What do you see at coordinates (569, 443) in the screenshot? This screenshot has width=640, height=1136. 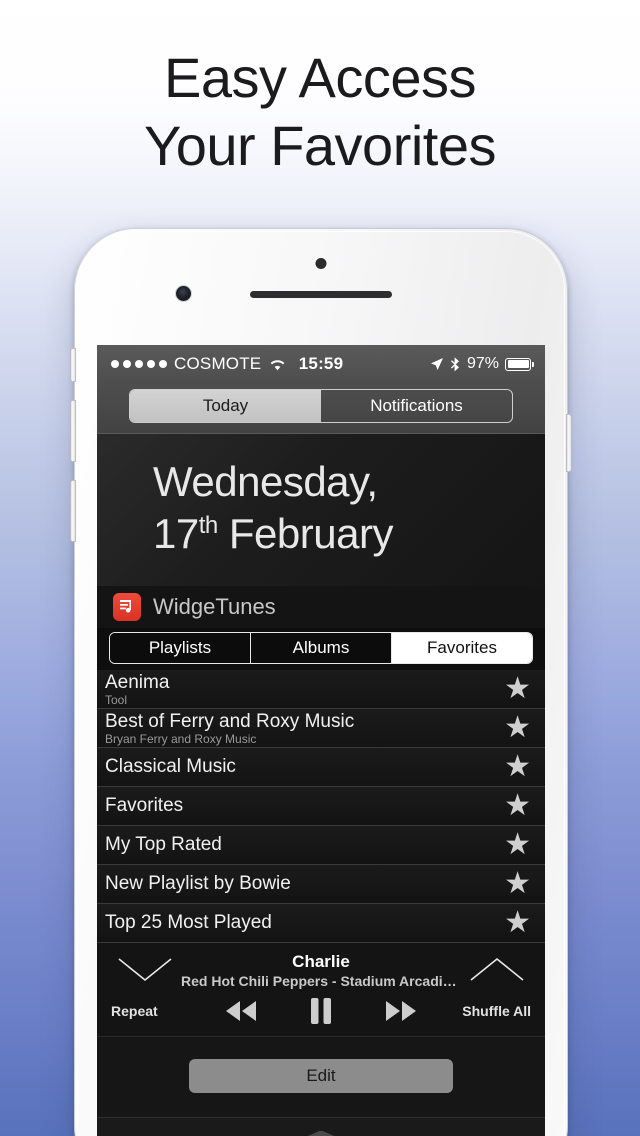 I see `power-button` at bounding box center [569, 443].